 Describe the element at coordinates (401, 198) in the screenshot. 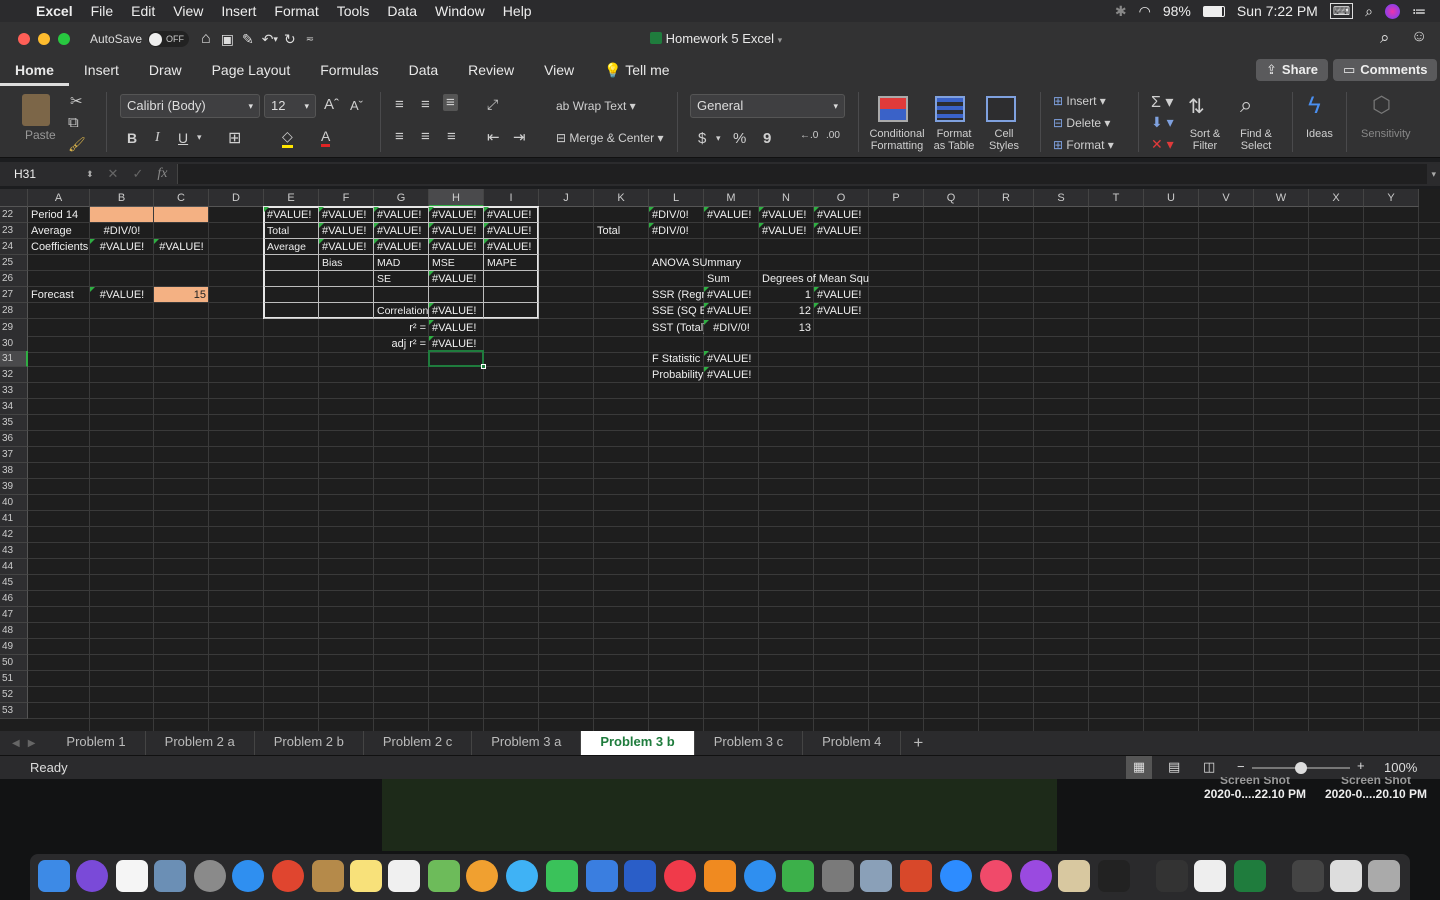

I see `column-header-g: G` at that location.